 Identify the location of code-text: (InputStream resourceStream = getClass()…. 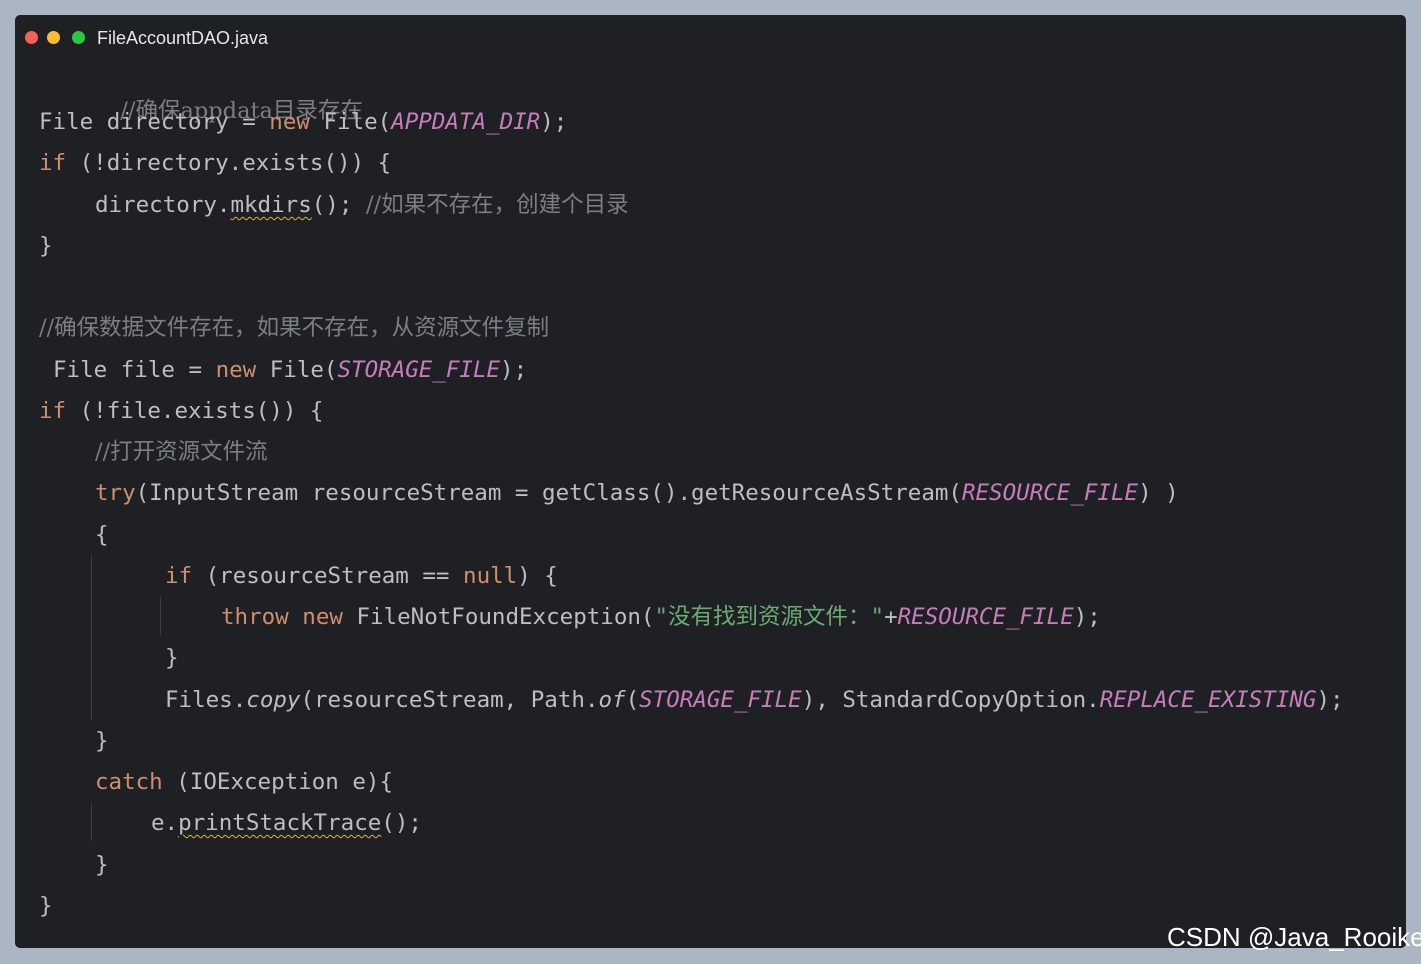
(548, 493).